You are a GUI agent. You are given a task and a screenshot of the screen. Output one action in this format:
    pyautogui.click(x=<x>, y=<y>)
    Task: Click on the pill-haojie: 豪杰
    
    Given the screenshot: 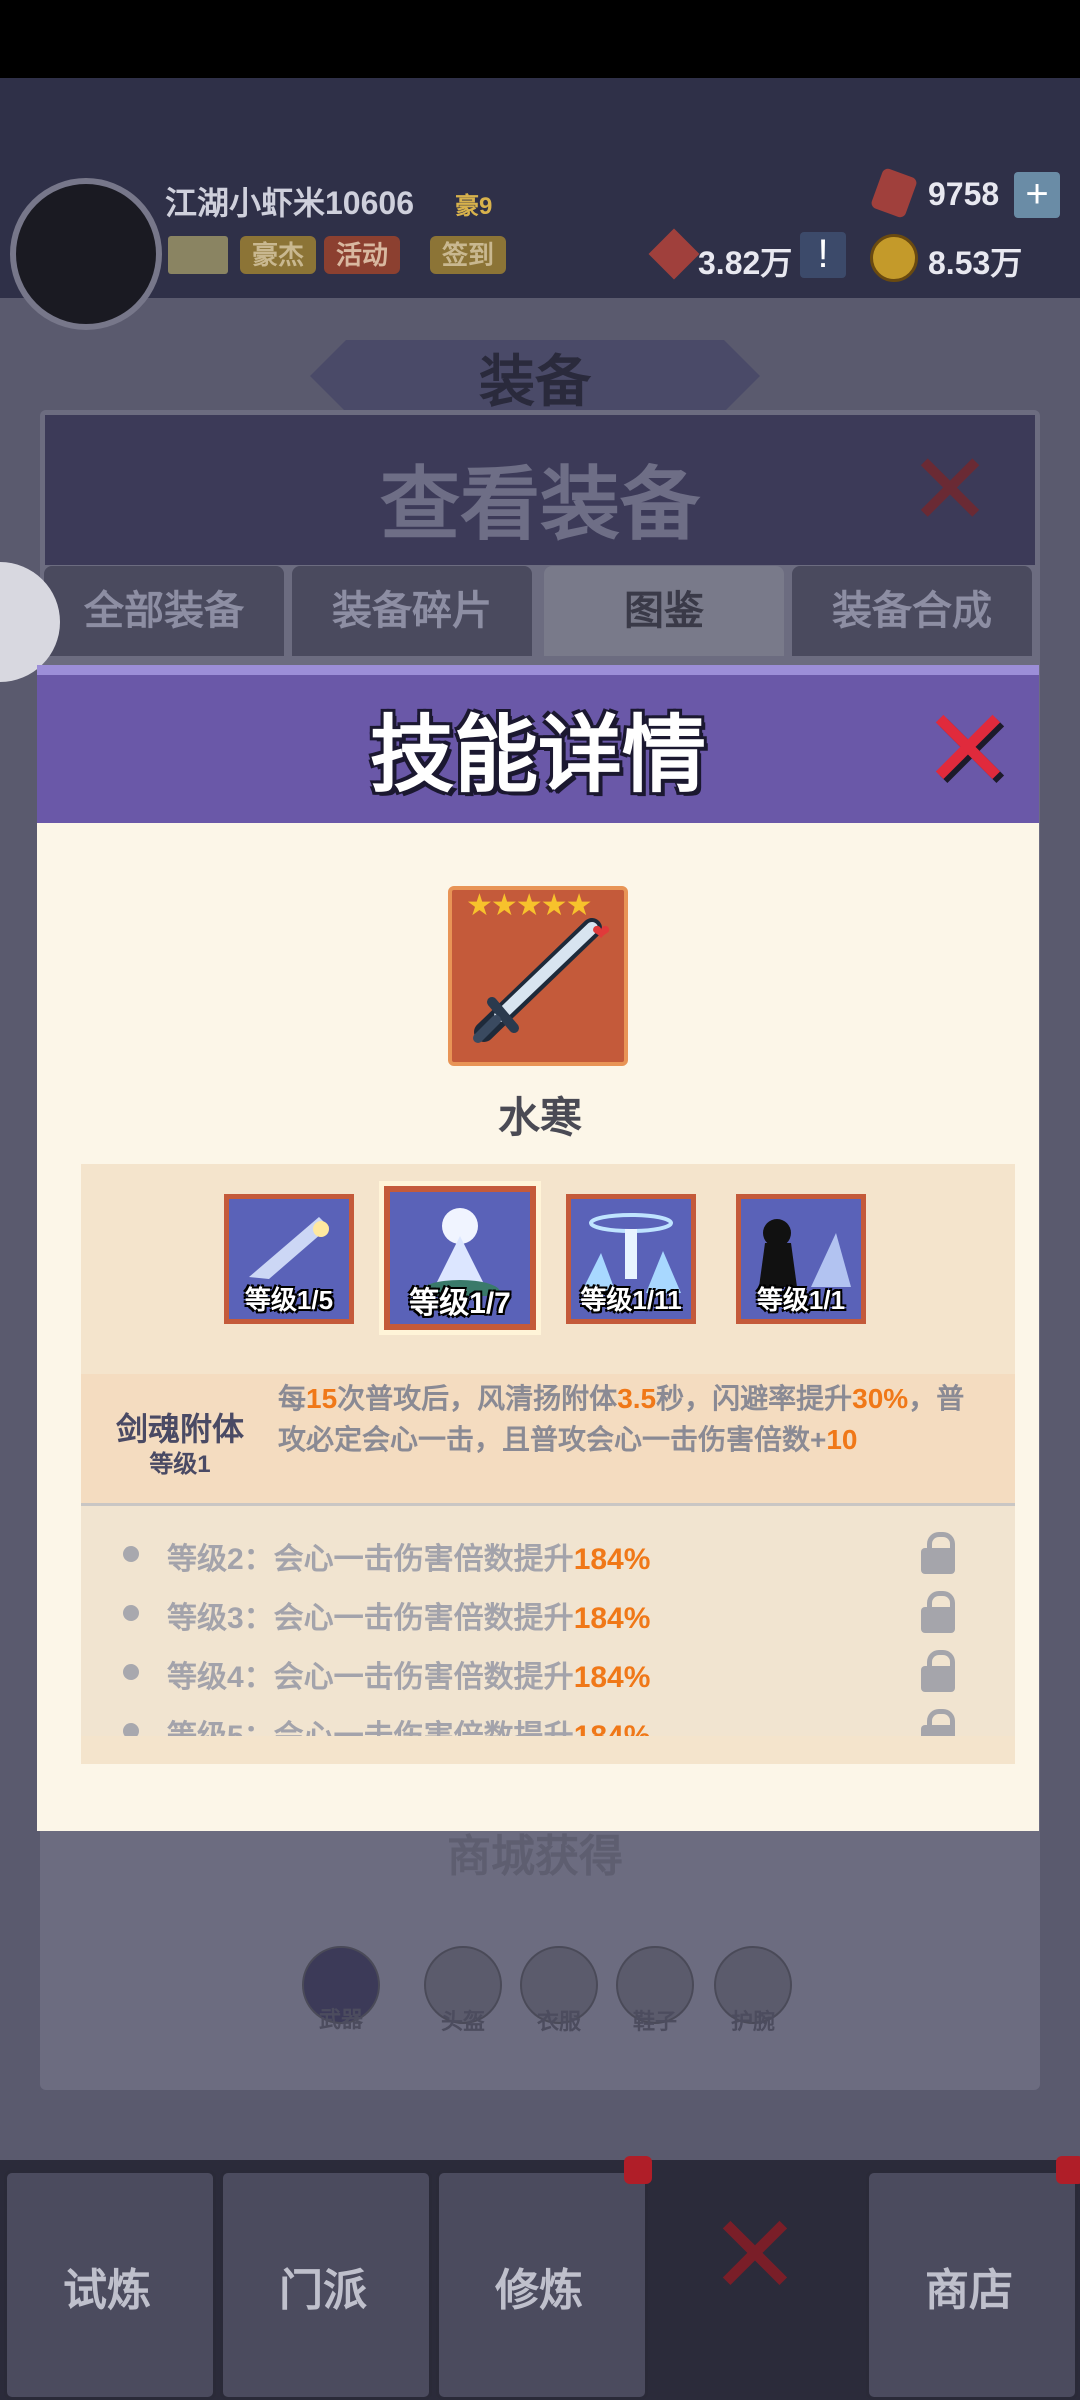 What is the action you would take?
    pyautogui.click(x=278, y=255)
    